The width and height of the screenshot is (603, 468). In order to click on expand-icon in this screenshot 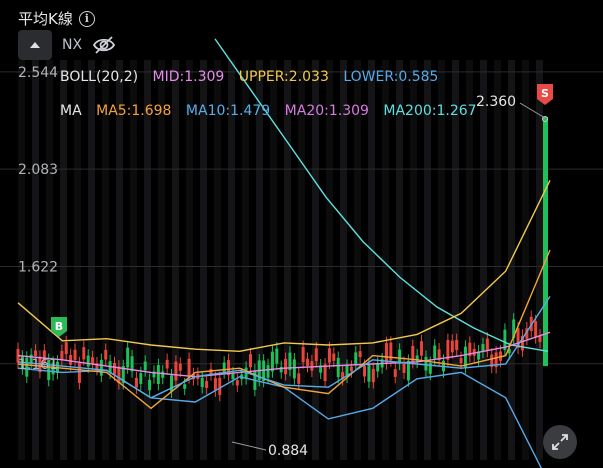, I will do `click(560, 442)`.